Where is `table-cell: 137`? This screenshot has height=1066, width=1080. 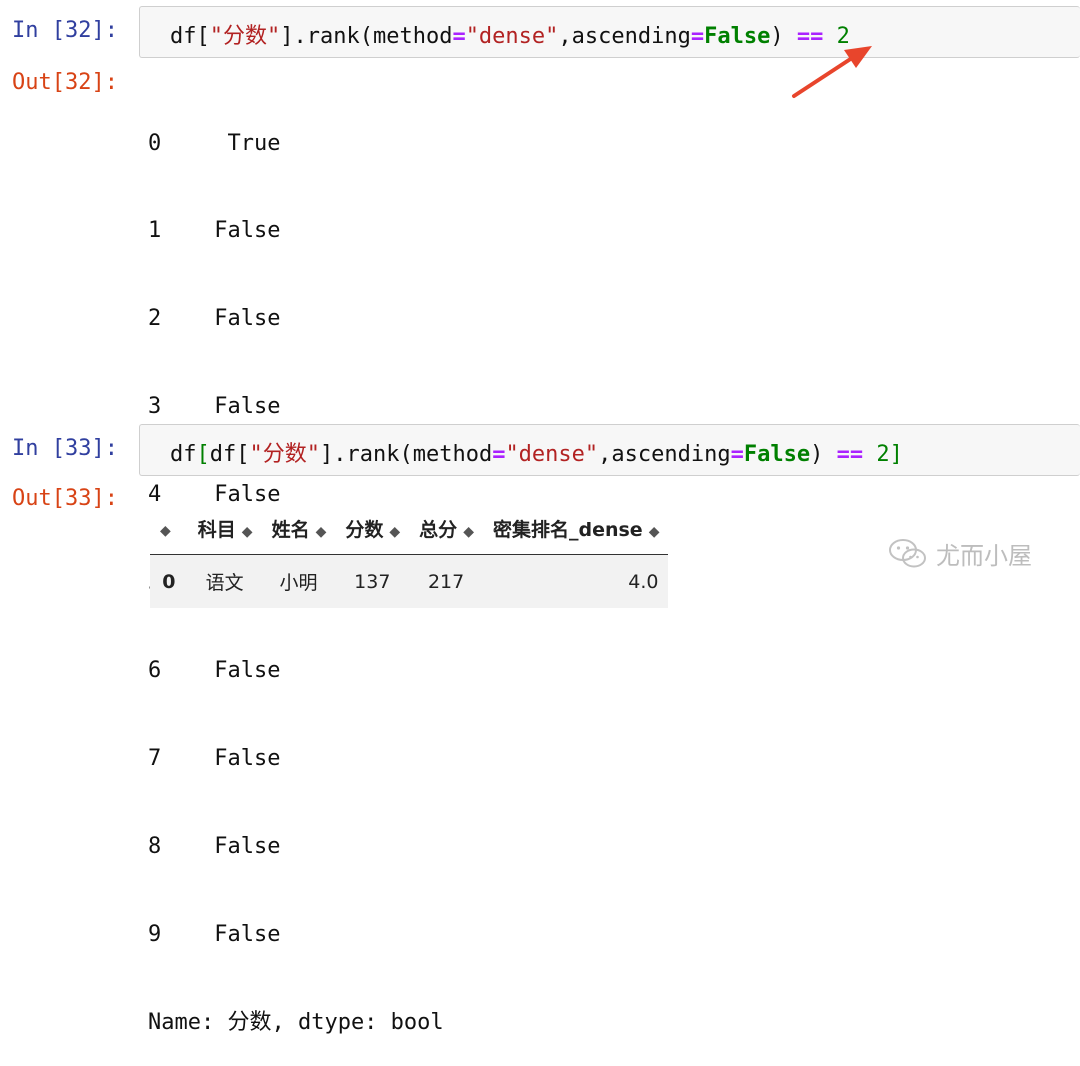 table-cell: 137 is located at coordinates (372, 581).